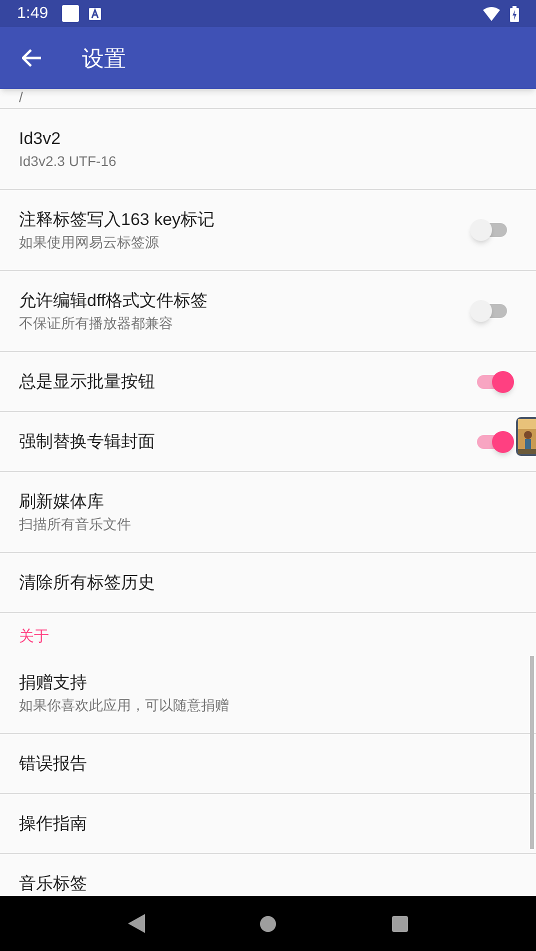 The height and width of the screenshot is (951, 536). I want to click on settings-item: 总是显示批量按钮, so click(257, 381).